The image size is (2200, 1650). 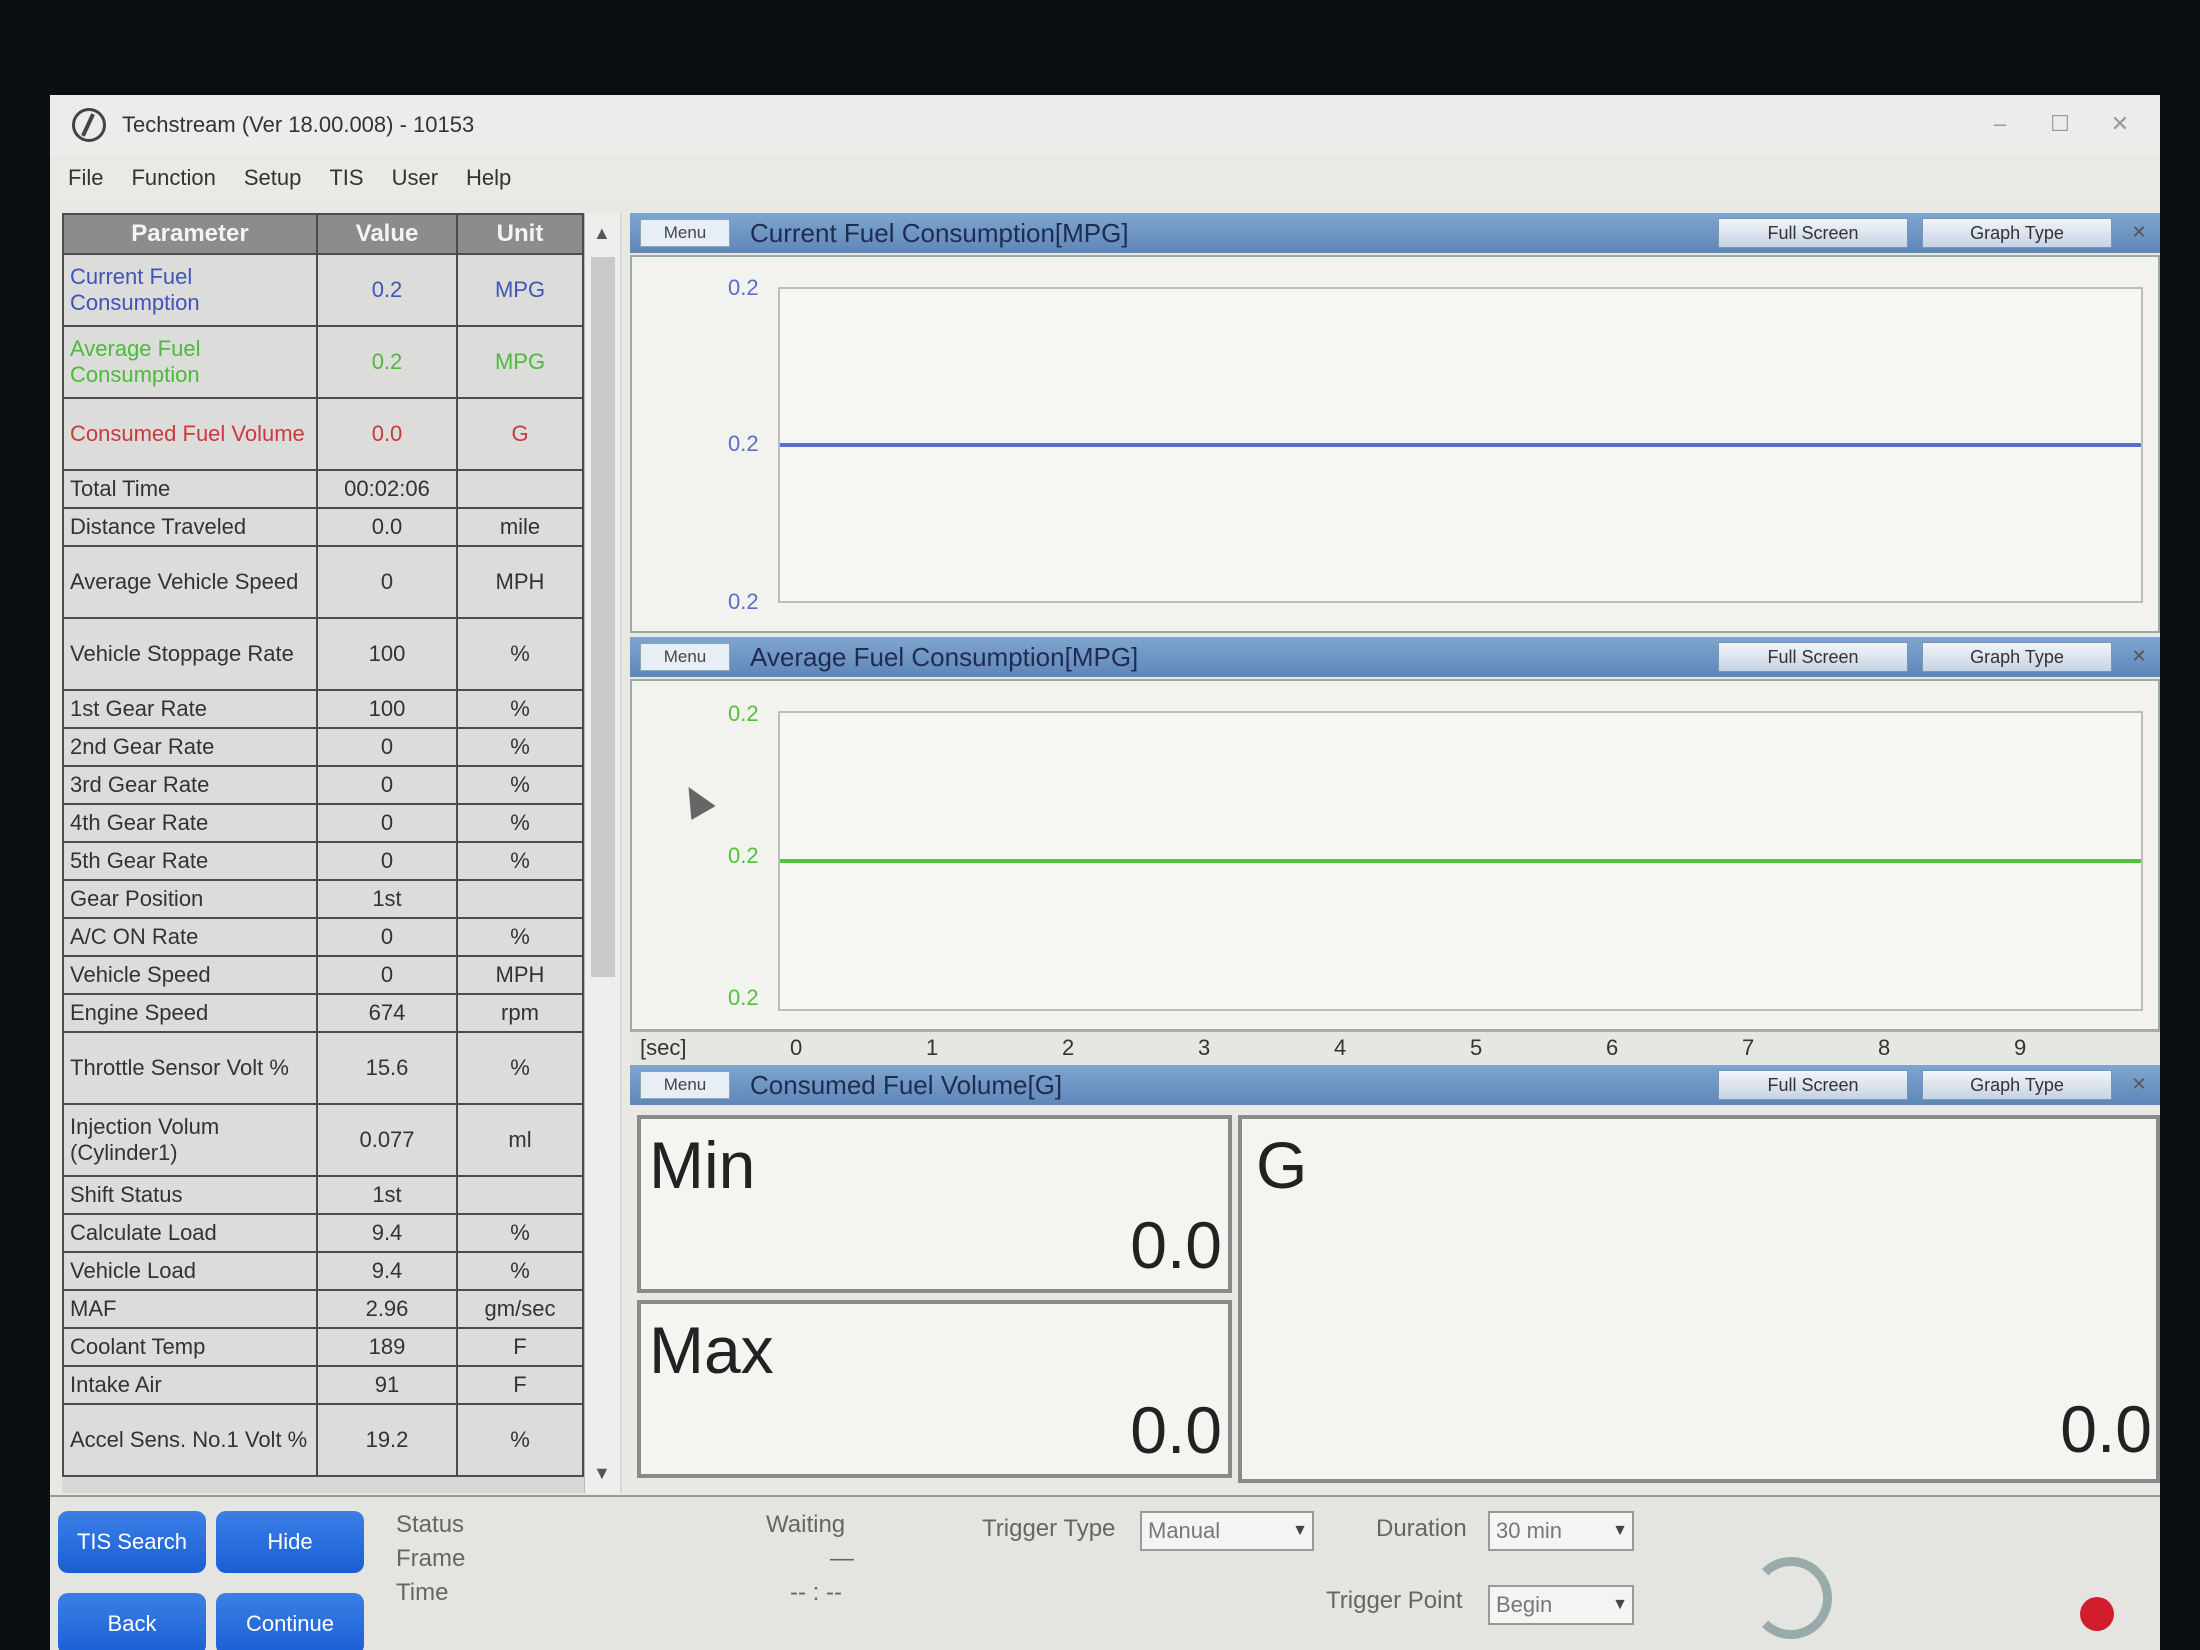 I want to click on parameter-value: 0.077, so click(x=387, y=1140).